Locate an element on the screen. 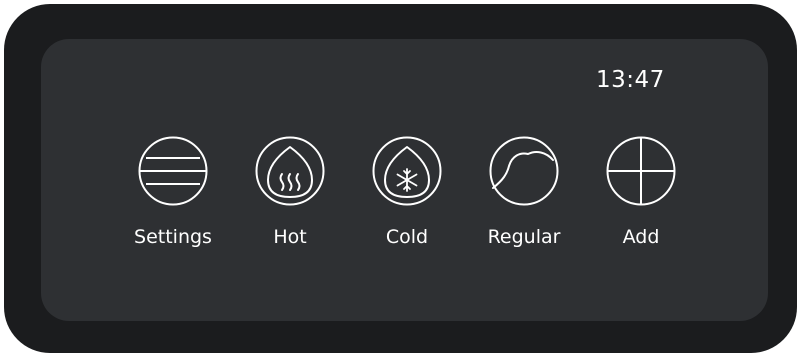 Image resolution: width=797 pixels, height=353 pixels. settings-button: Settings is located at coordinates (173, 196).